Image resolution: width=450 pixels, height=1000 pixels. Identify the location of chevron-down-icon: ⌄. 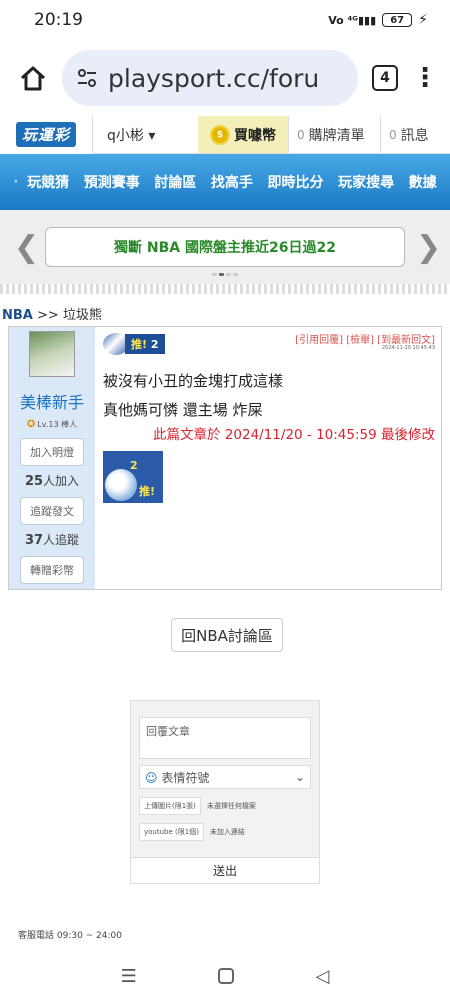
(299, 777).